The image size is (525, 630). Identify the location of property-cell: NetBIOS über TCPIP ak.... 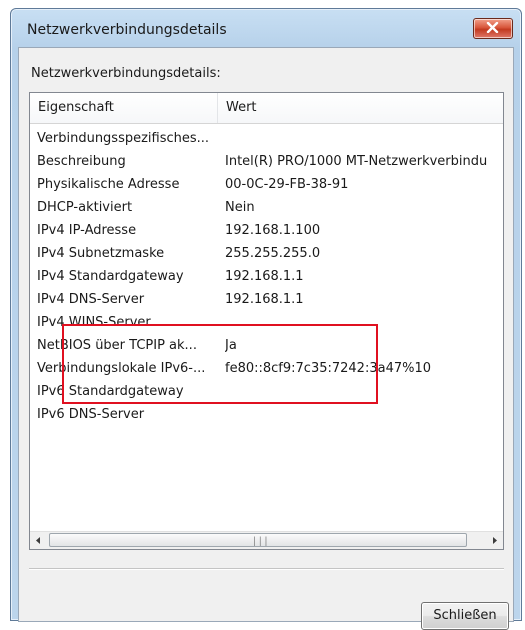
(117, 345).